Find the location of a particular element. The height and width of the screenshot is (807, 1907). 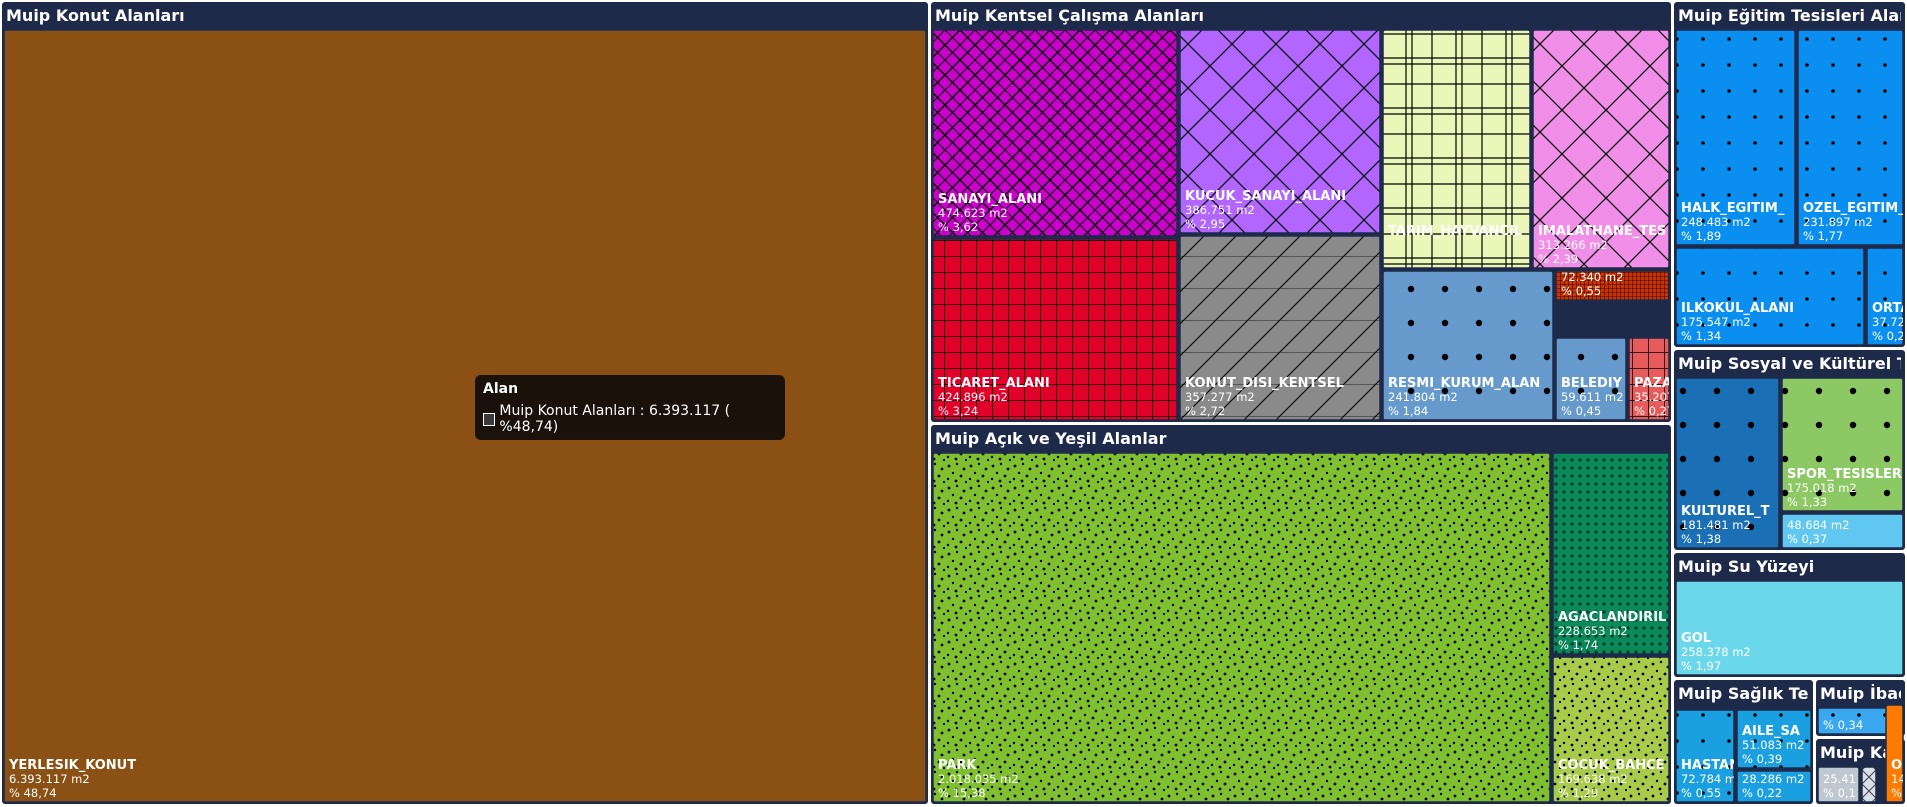

leaf-value: 474.623 m2 is located at coordinates (973, 213).